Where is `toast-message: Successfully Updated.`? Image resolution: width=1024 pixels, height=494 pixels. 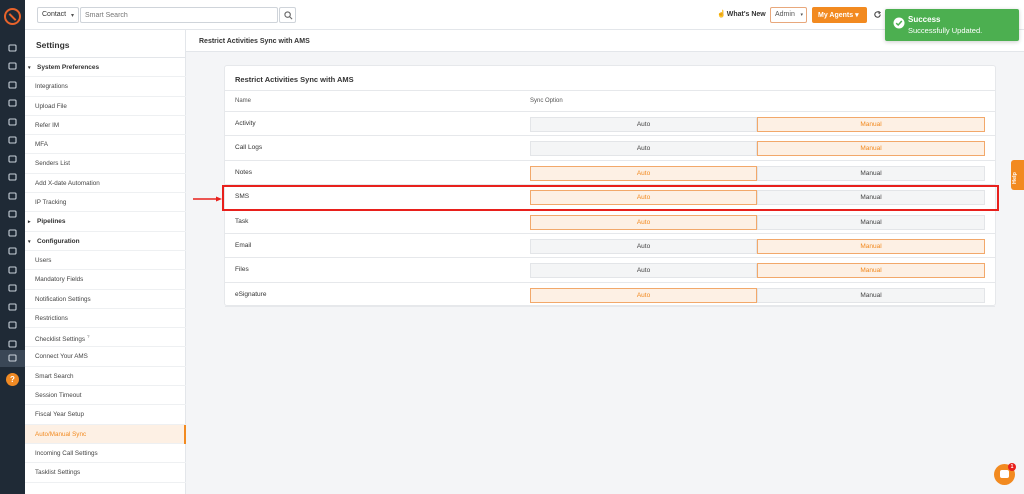
toast-message: Successfully Updated. is located at coordinates (945, 30).